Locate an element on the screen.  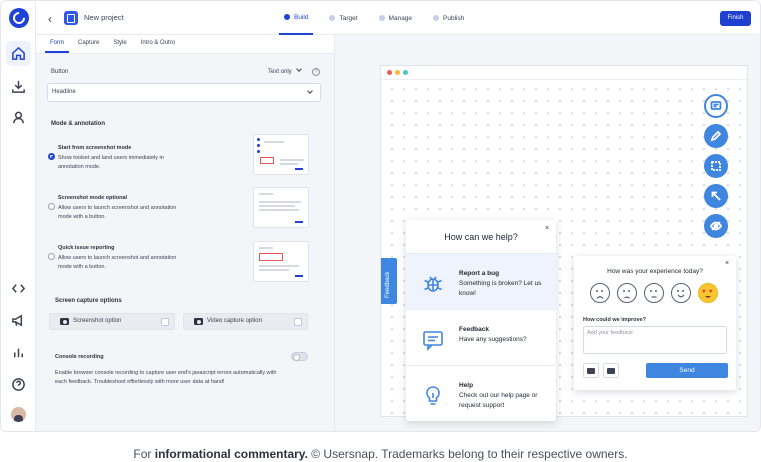
feedback-textarea: Add your feedback is located at coordinates (655, 340).